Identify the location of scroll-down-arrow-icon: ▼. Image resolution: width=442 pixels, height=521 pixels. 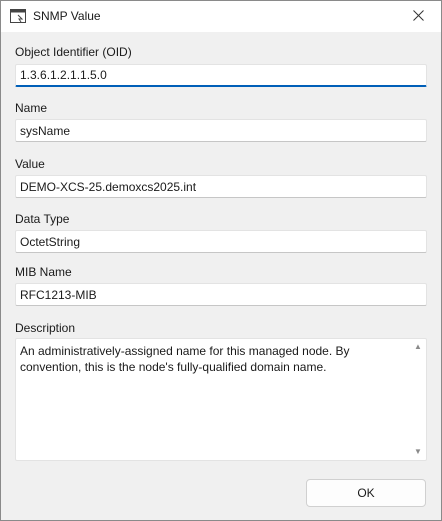
(418, 452).